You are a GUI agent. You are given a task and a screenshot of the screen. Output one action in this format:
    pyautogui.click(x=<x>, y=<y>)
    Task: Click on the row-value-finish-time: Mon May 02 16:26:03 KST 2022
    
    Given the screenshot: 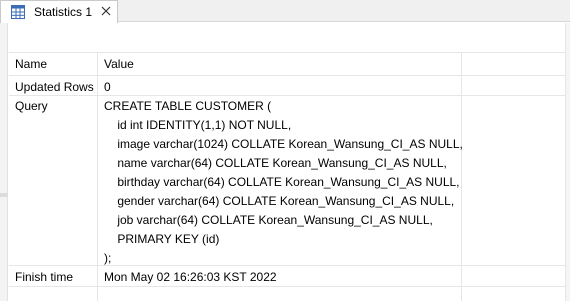 What is the action you would take?
    pyautogui.click(x=190, y=277)
    